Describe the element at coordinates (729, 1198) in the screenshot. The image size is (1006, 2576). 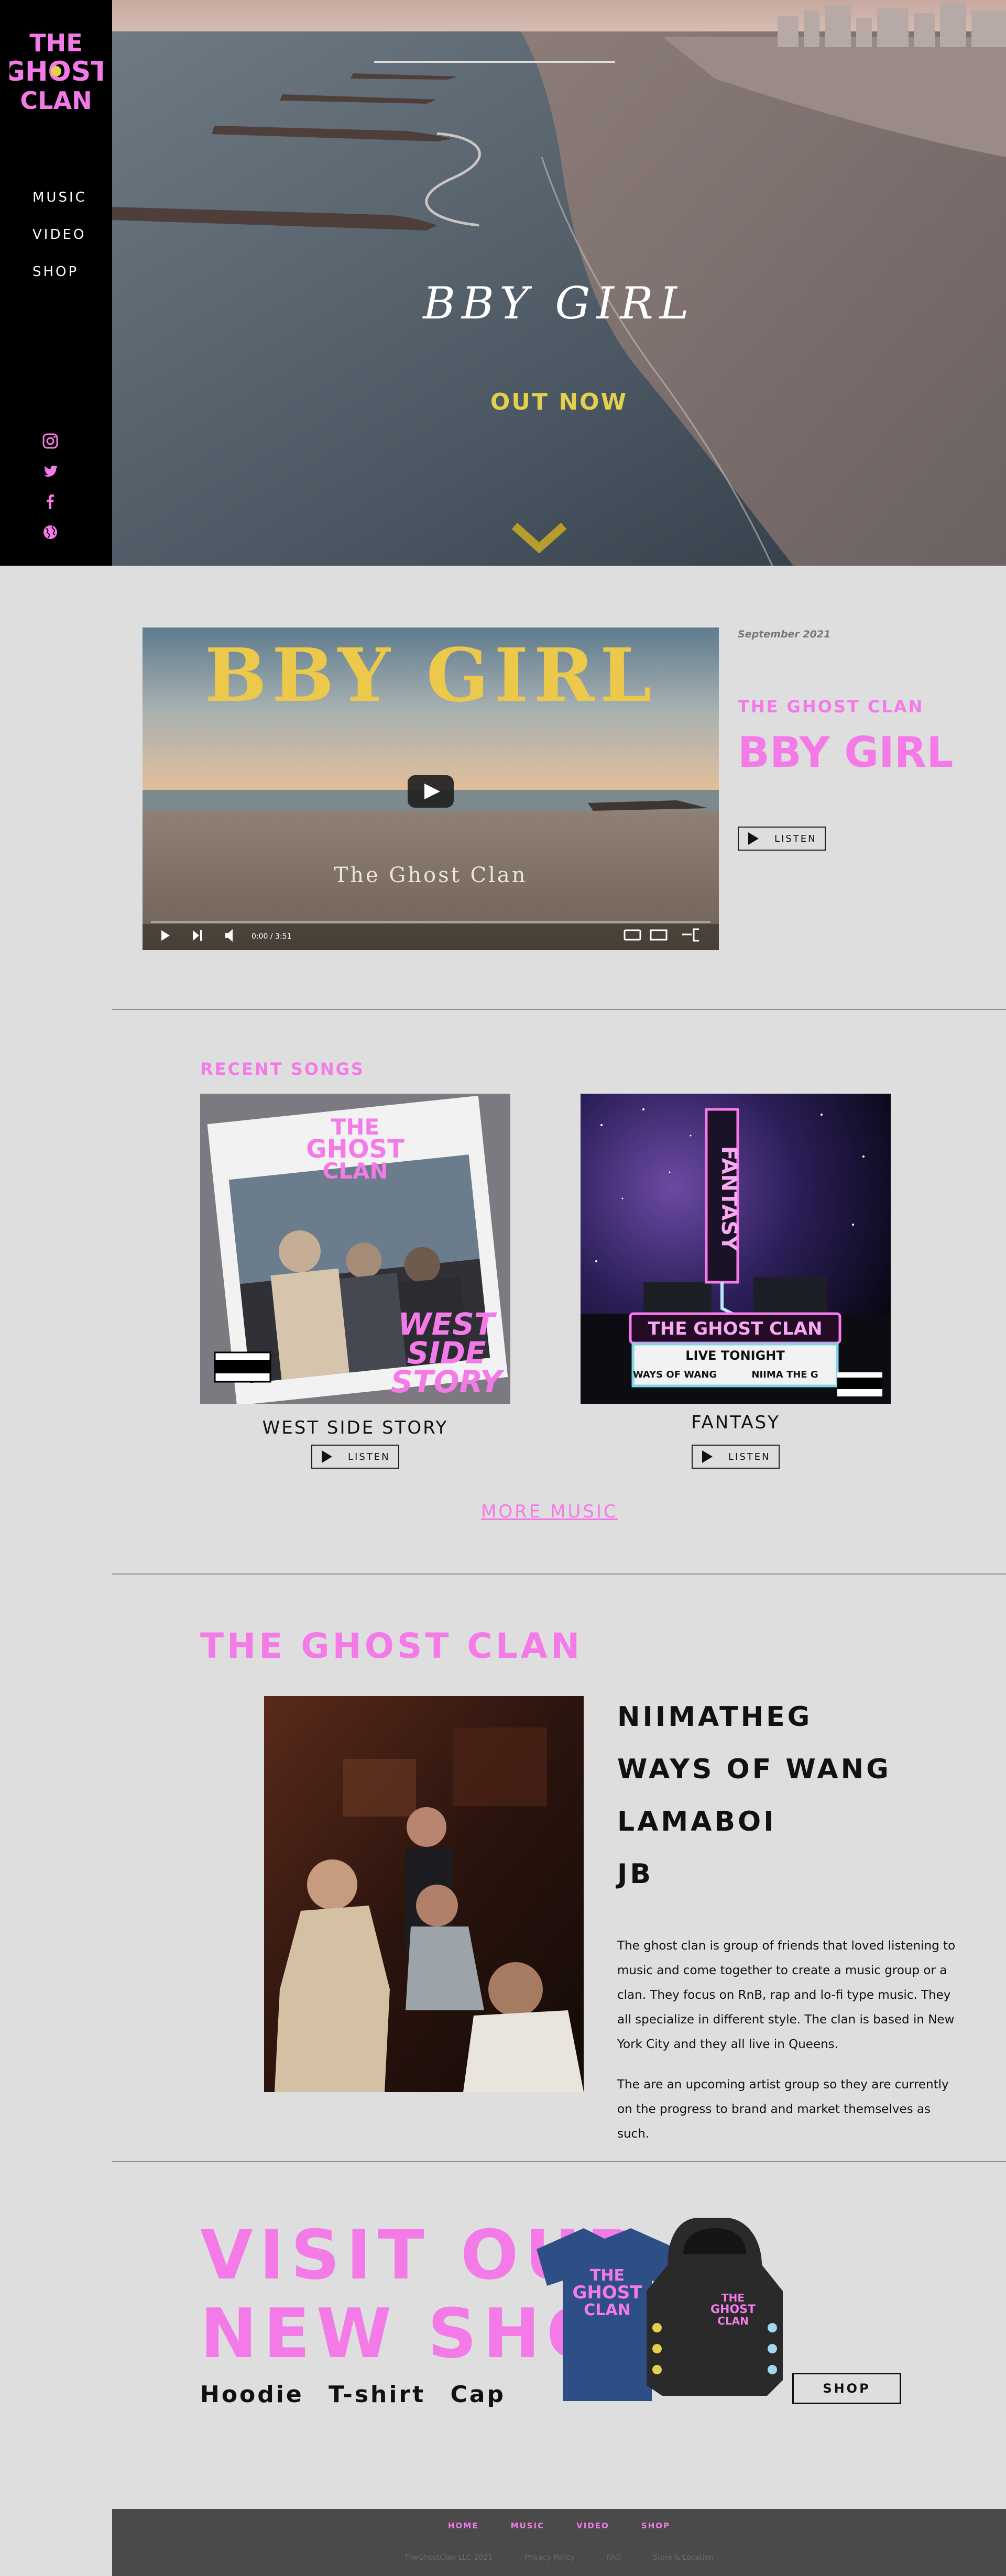
I see `svg-text: FANTASY` at that location.